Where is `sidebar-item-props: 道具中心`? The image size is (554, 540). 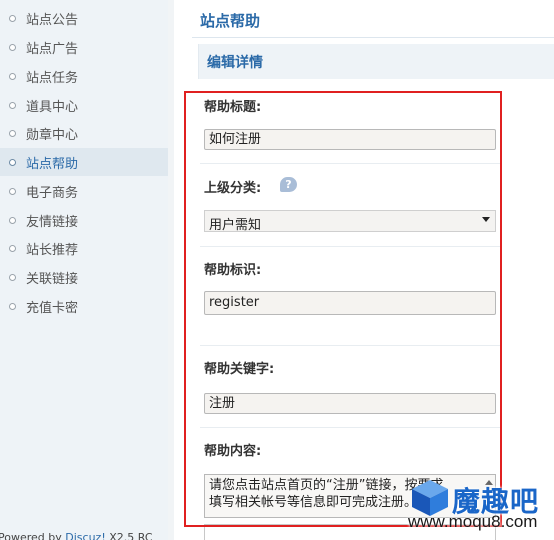
sidebar-item-props: 道具中心 is located at coordinates (84, 105).